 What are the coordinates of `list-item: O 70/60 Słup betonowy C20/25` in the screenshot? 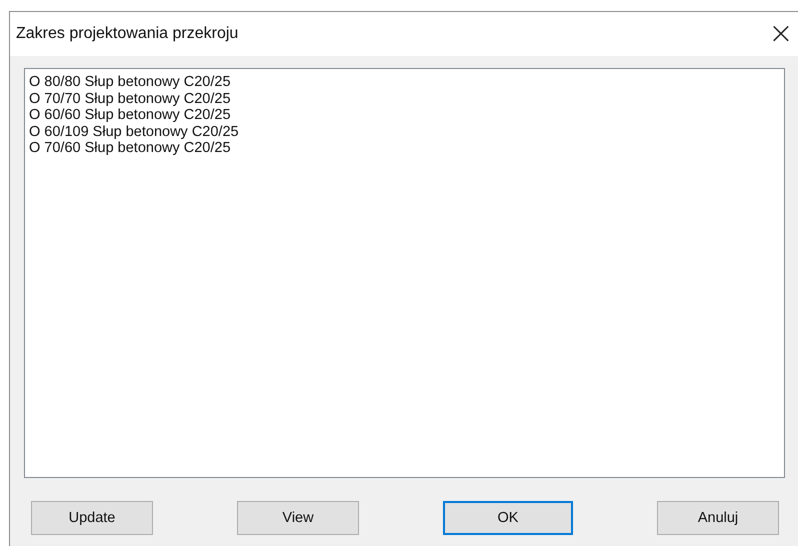 It's located at (130, 148).